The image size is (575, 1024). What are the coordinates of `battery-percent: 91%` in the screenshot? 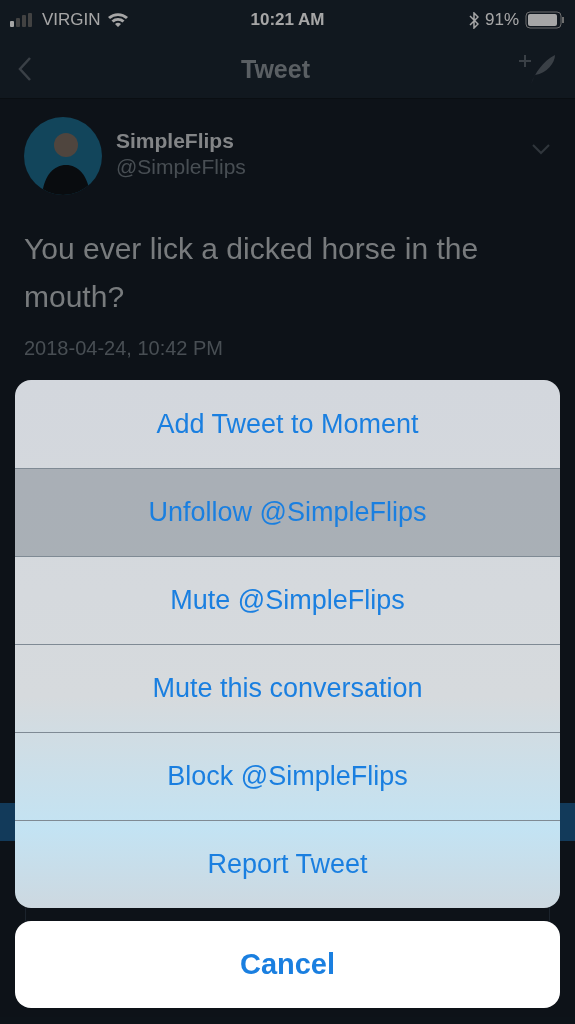 It's located at (501, 20).